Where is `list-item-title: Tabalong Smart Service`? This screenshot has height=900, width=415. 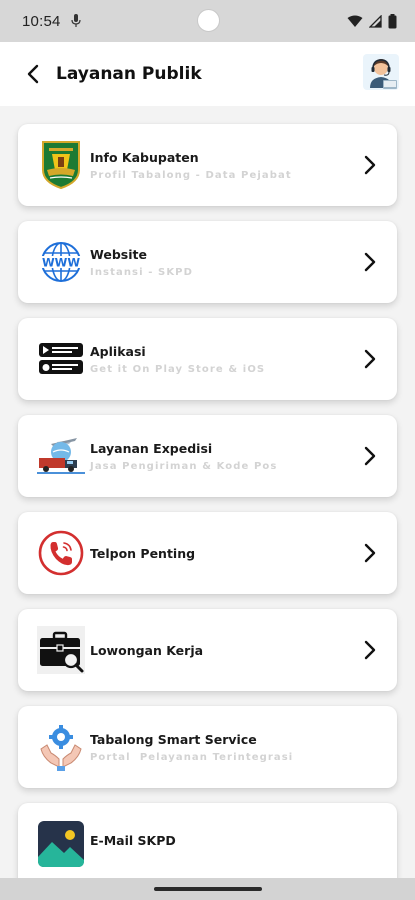
list-item-title: Tabalong Smart Service is located at coordinates (173, 739).